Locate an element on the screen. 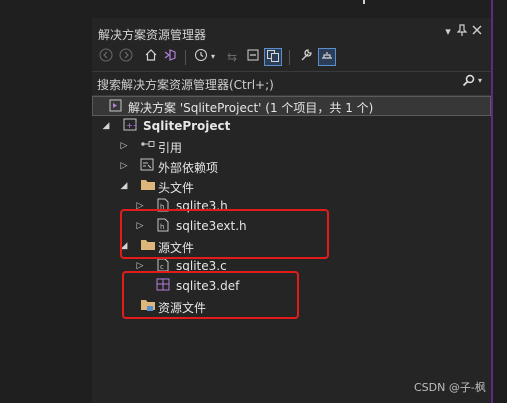 The width and height of the screenshot is (507, 403). preview-icon is located at coordinates (327, 57).